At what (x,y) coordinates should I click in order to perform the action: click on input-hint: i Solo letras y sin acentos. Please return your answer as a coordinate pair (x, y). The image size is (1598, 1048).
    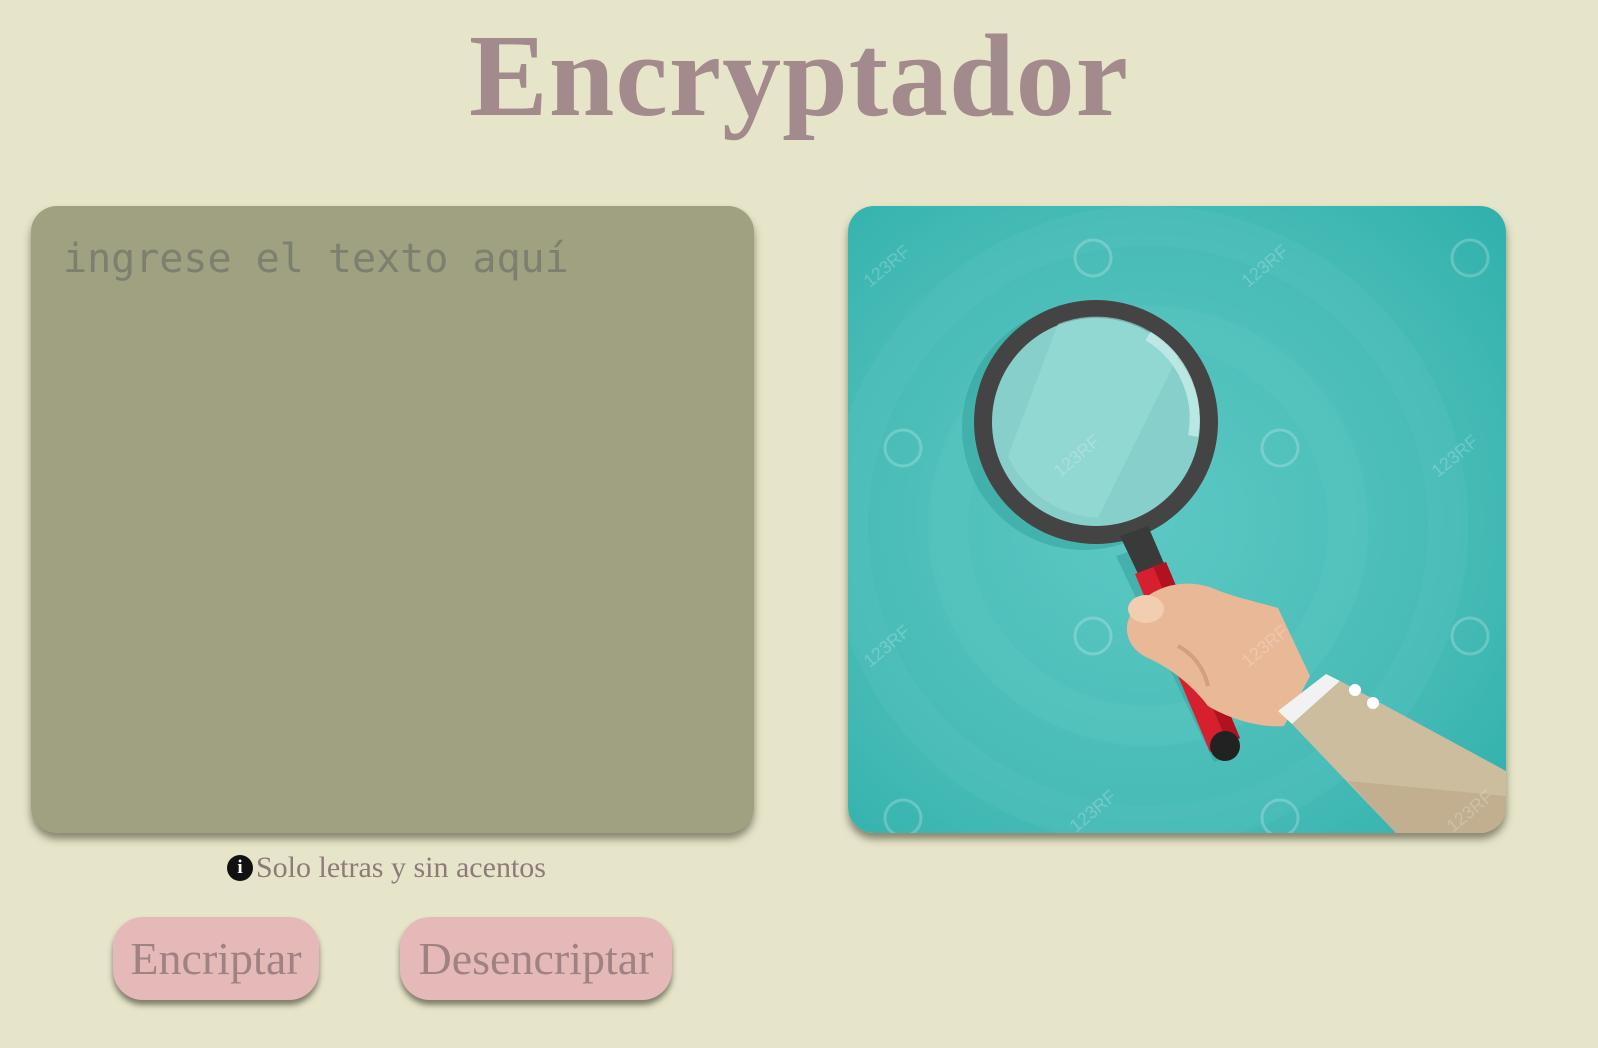
    Looking at the image, I should click on (386, 868).